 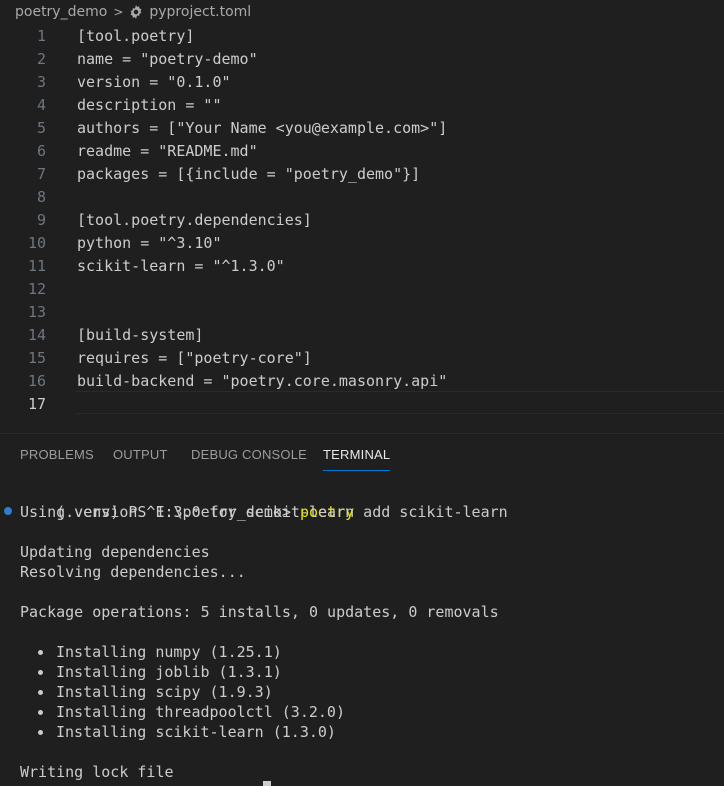 I want to click on line-number: 11, so click(x=36, y=265).